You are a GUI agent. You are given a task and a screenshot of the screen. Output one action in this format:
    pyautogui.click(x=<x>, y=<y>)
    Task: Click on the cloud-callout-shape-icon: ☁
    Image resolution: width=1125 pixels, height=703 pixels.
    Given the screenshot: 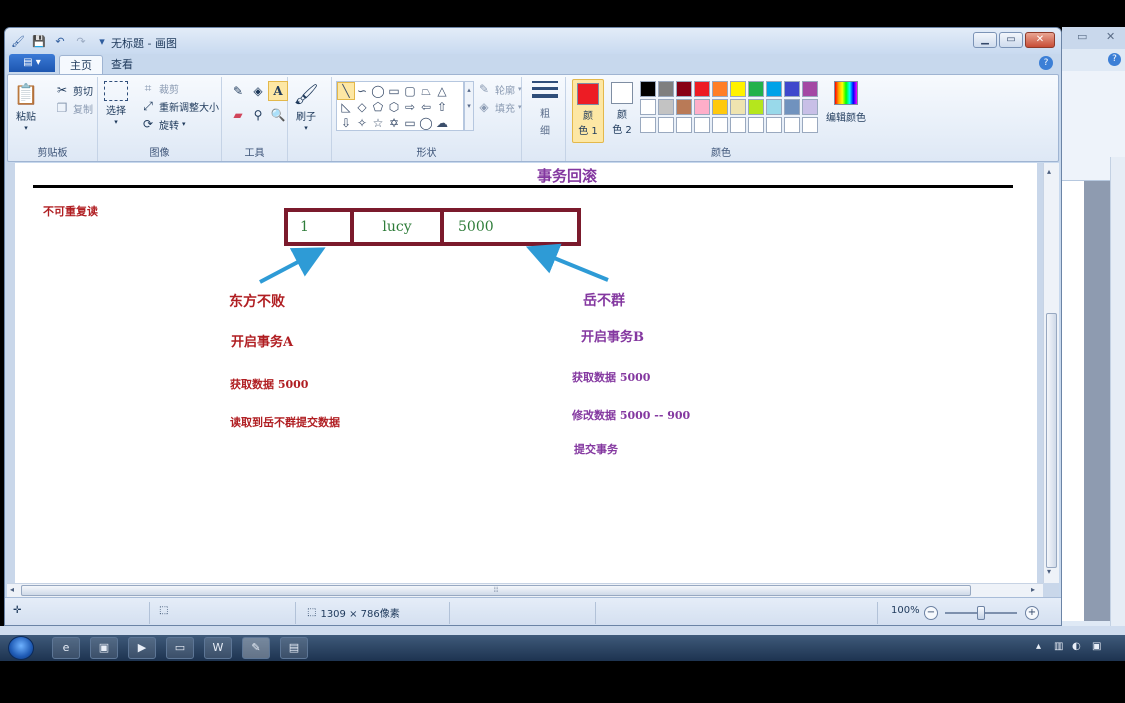 What is the action you would take?
    pyautogui.click(x=442, y=123)
    